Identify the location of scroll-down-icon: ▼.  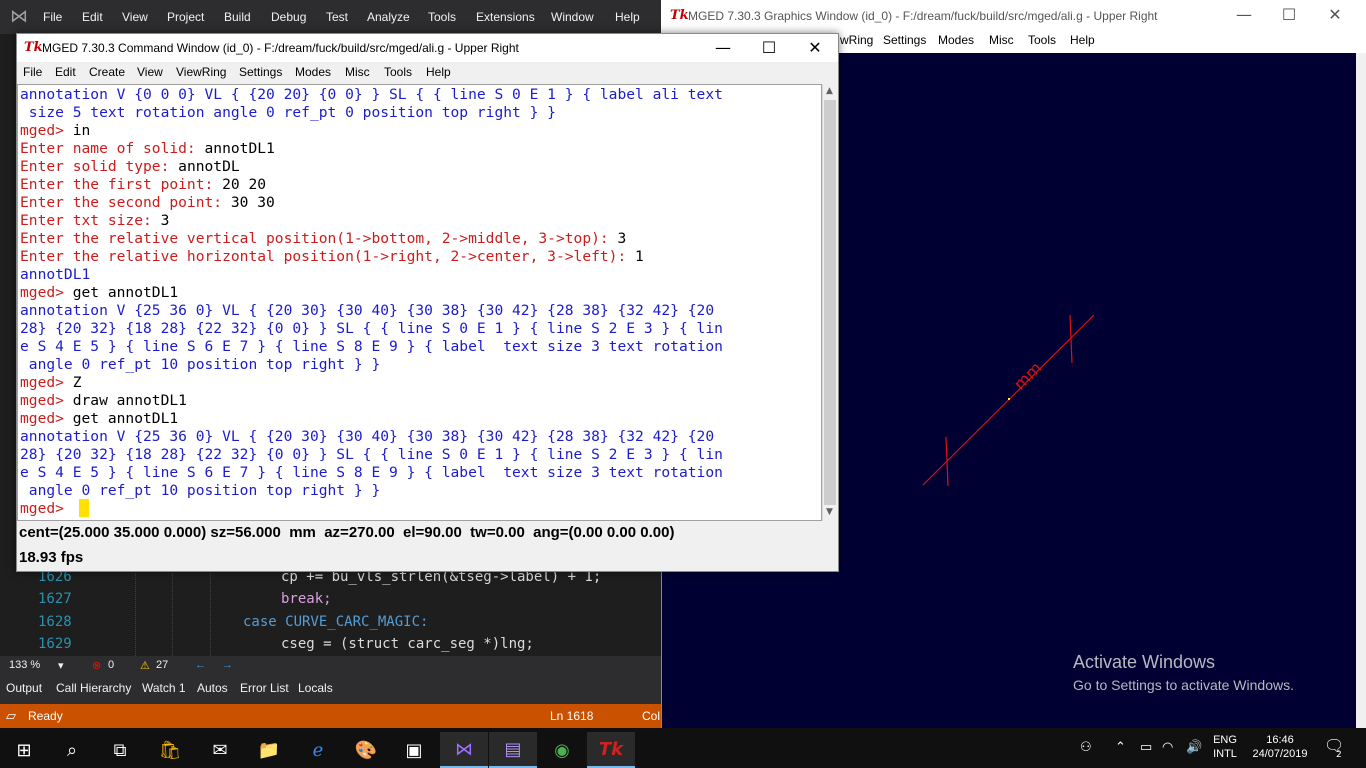
(829, 512).